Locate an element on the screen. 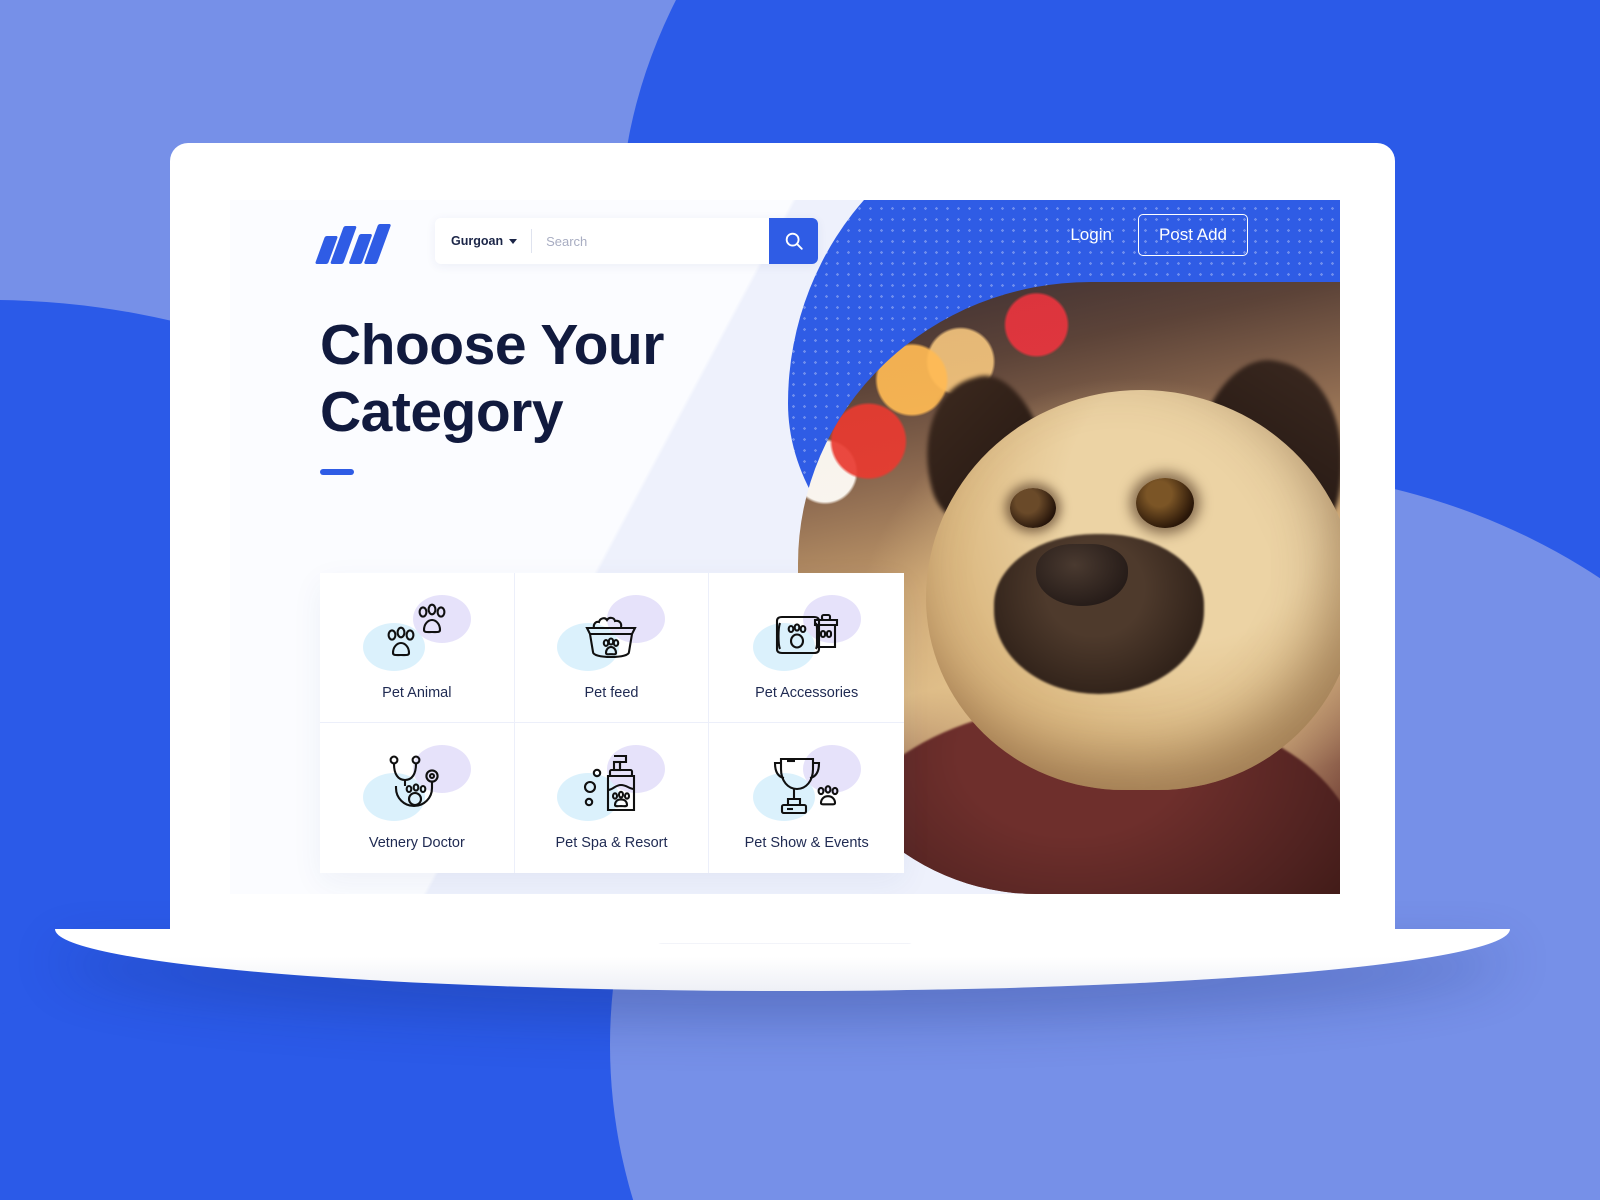 The height and width of the screenshot is (1200, 1600). trophy-paw-icon is located at coordinates (806, 786).